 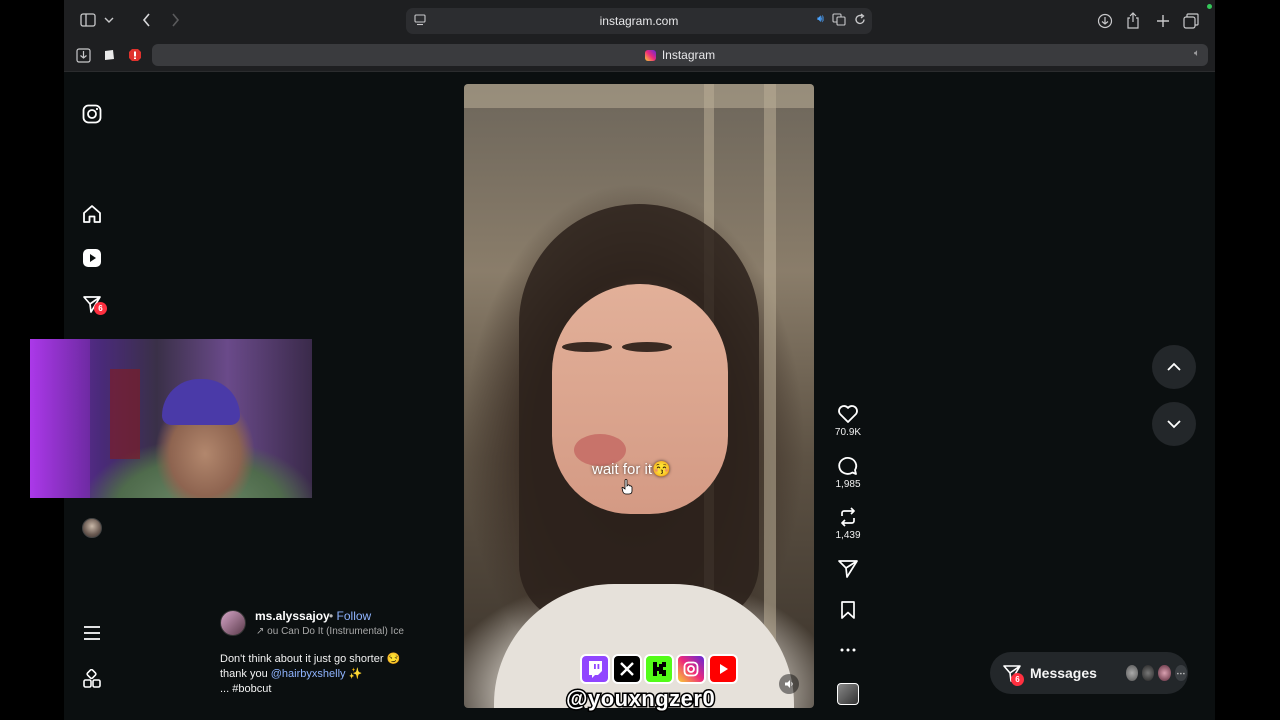 I want to click on caption-suffix: ✨, so click(x=354, y=674).